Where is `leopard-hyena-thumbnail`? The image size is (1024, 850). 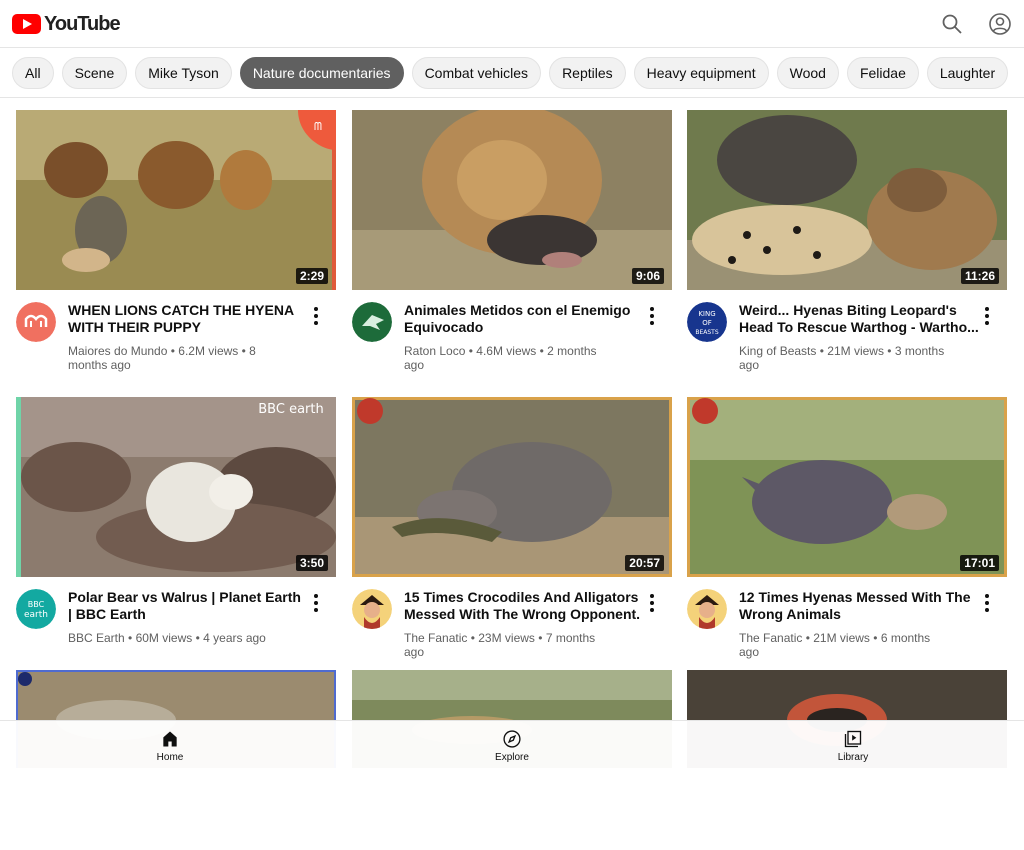
leopard-hyena-thumbnail is located at coordinates (847, 200).